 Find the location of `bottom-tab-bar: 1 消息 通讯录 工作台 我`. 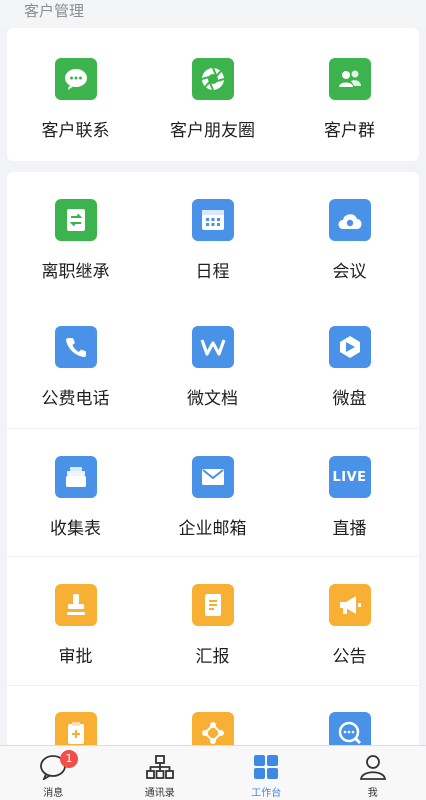

bottom-tab-bar: 1 消息 通讯录 工作台 我 is located at coordinates (213, 772).